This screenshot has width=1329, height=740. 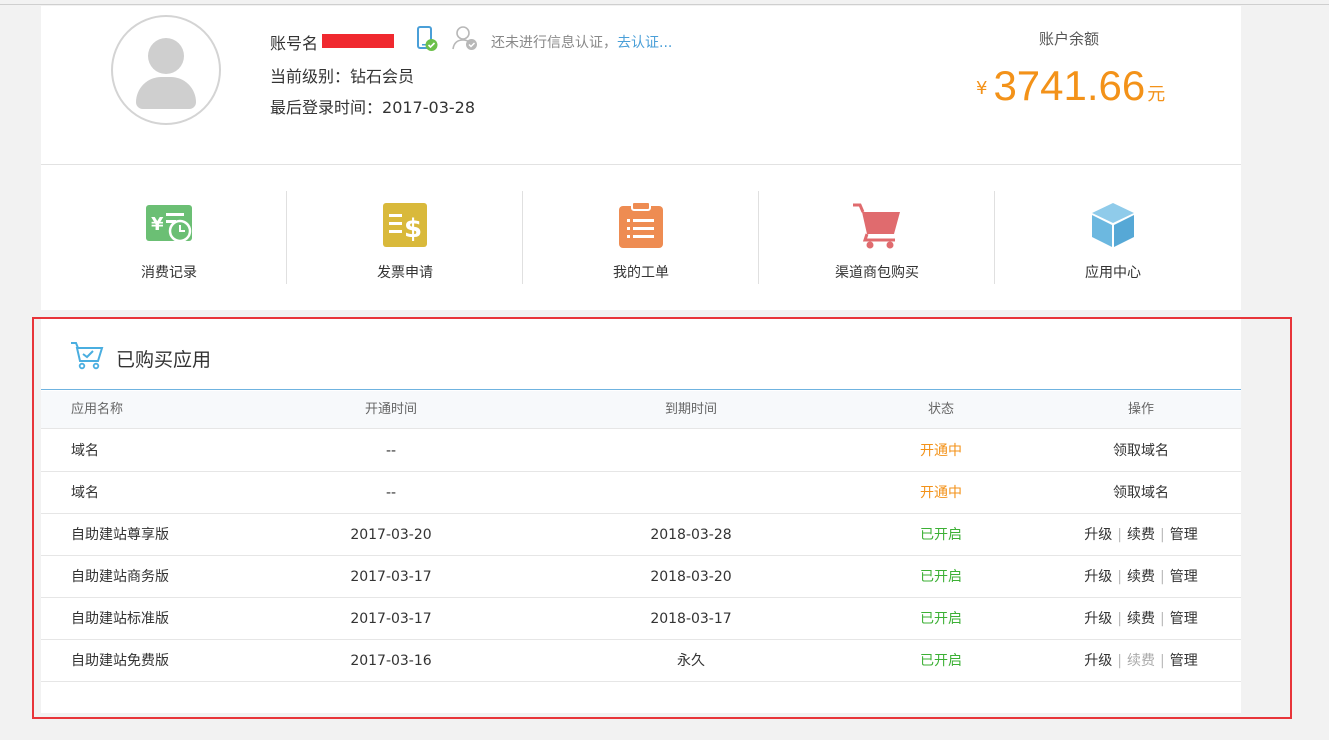 What do you see at coordinates (391, 661) in the screenshot?
I see `open-time: 2017-03-16` at bounding box center [391, 661].